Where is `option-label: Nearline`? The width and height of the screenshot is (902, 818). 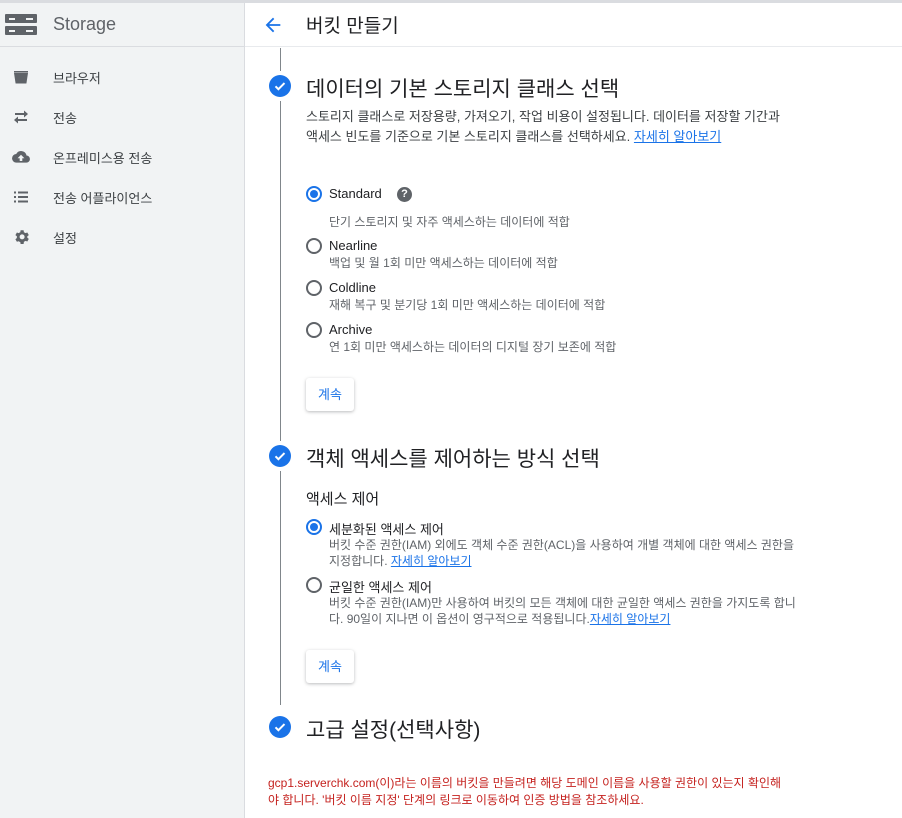 option-label: Nearline is located at coordinates (353, 245).